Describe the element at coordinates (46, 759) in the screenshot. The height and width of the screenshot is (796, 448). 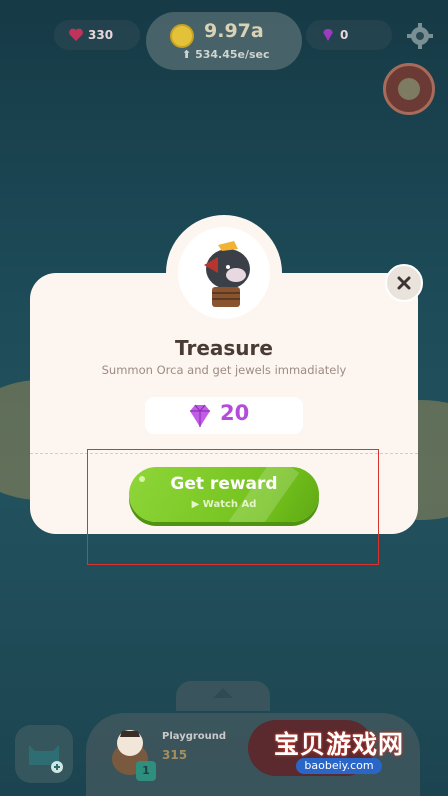
I see `cat-plus-icon` at that location.